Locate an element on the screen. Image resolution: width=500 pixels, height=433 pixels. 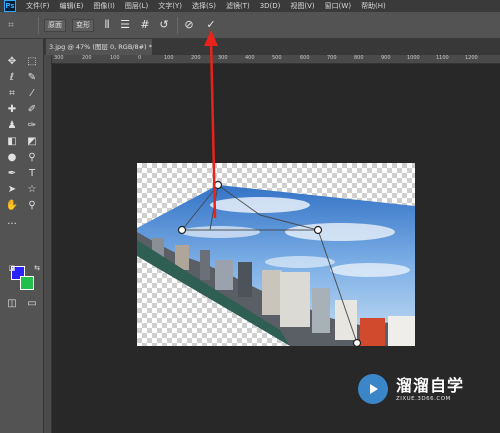
watermark-url: ZIXUE.3D66.COM is located at coordinates (423, 399).